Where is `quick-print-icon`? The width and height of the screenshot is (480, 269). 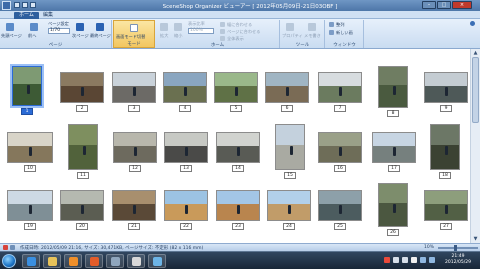
quick-print-icon is located at coordinates (25, 5).